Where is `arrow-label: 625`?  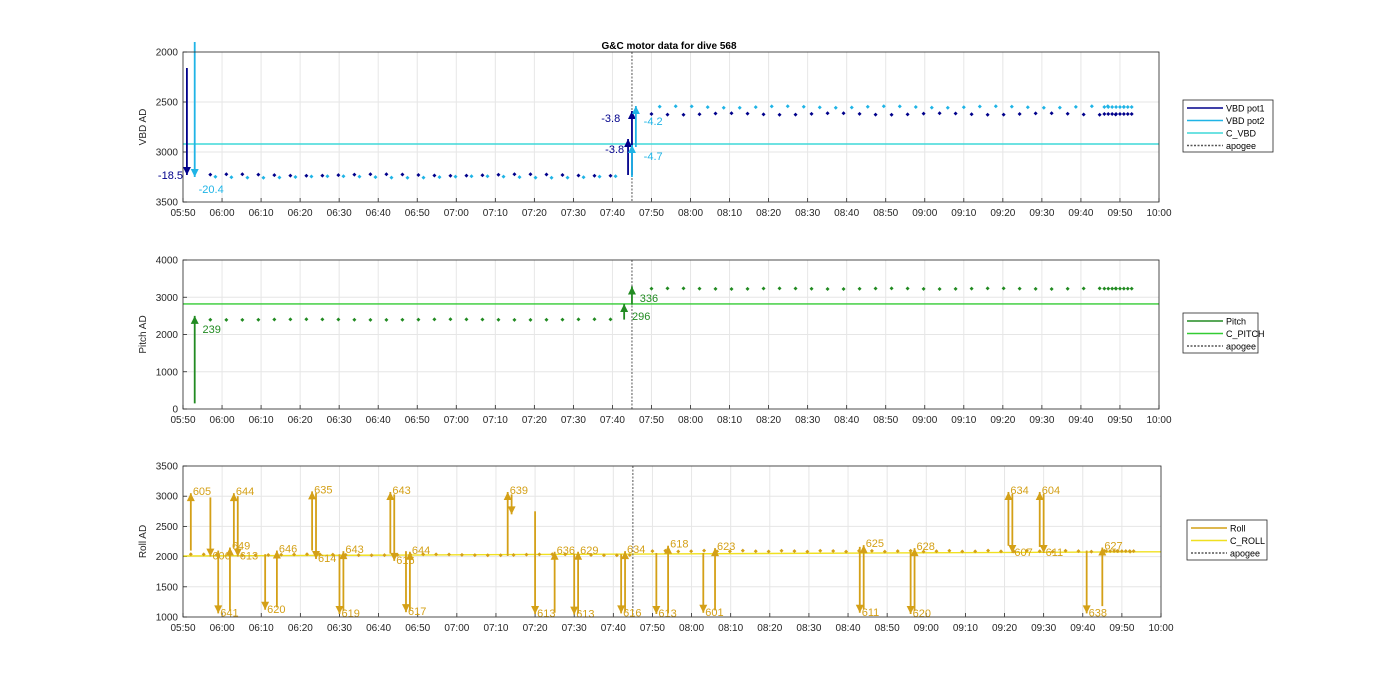
arrow-label: 625 is located at coordinates (875, 544).